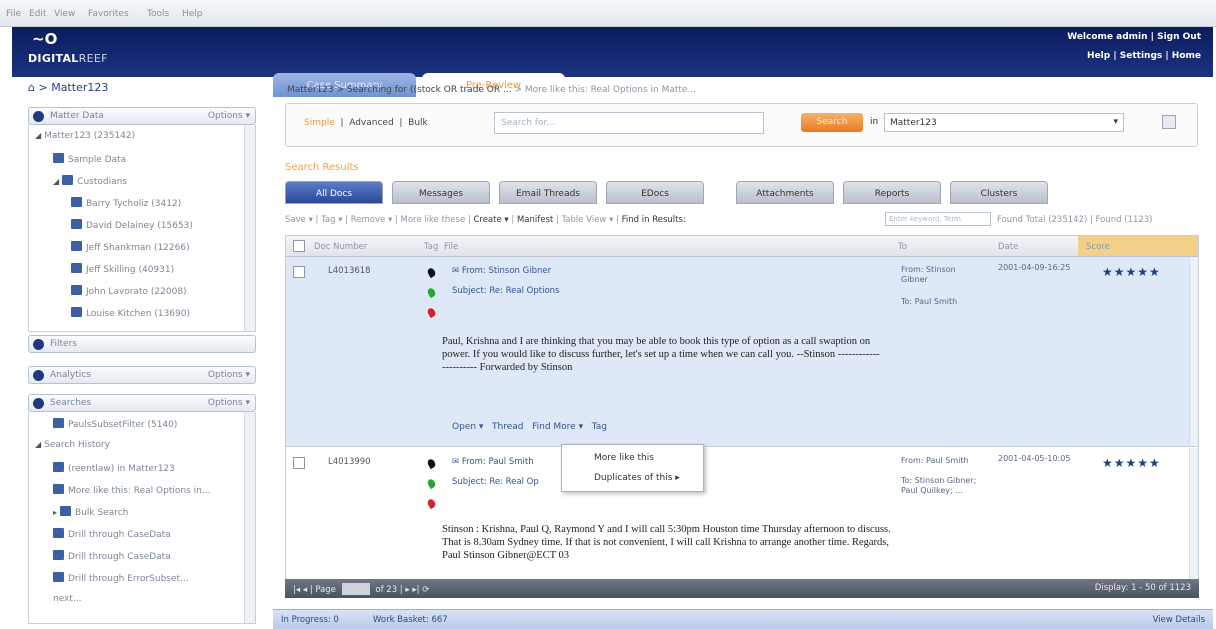 This screenshot has width=1216, height=629. Describe the element at coordinates (431, 247) in the screenshot. I see `col-tag: Tag` at that location.